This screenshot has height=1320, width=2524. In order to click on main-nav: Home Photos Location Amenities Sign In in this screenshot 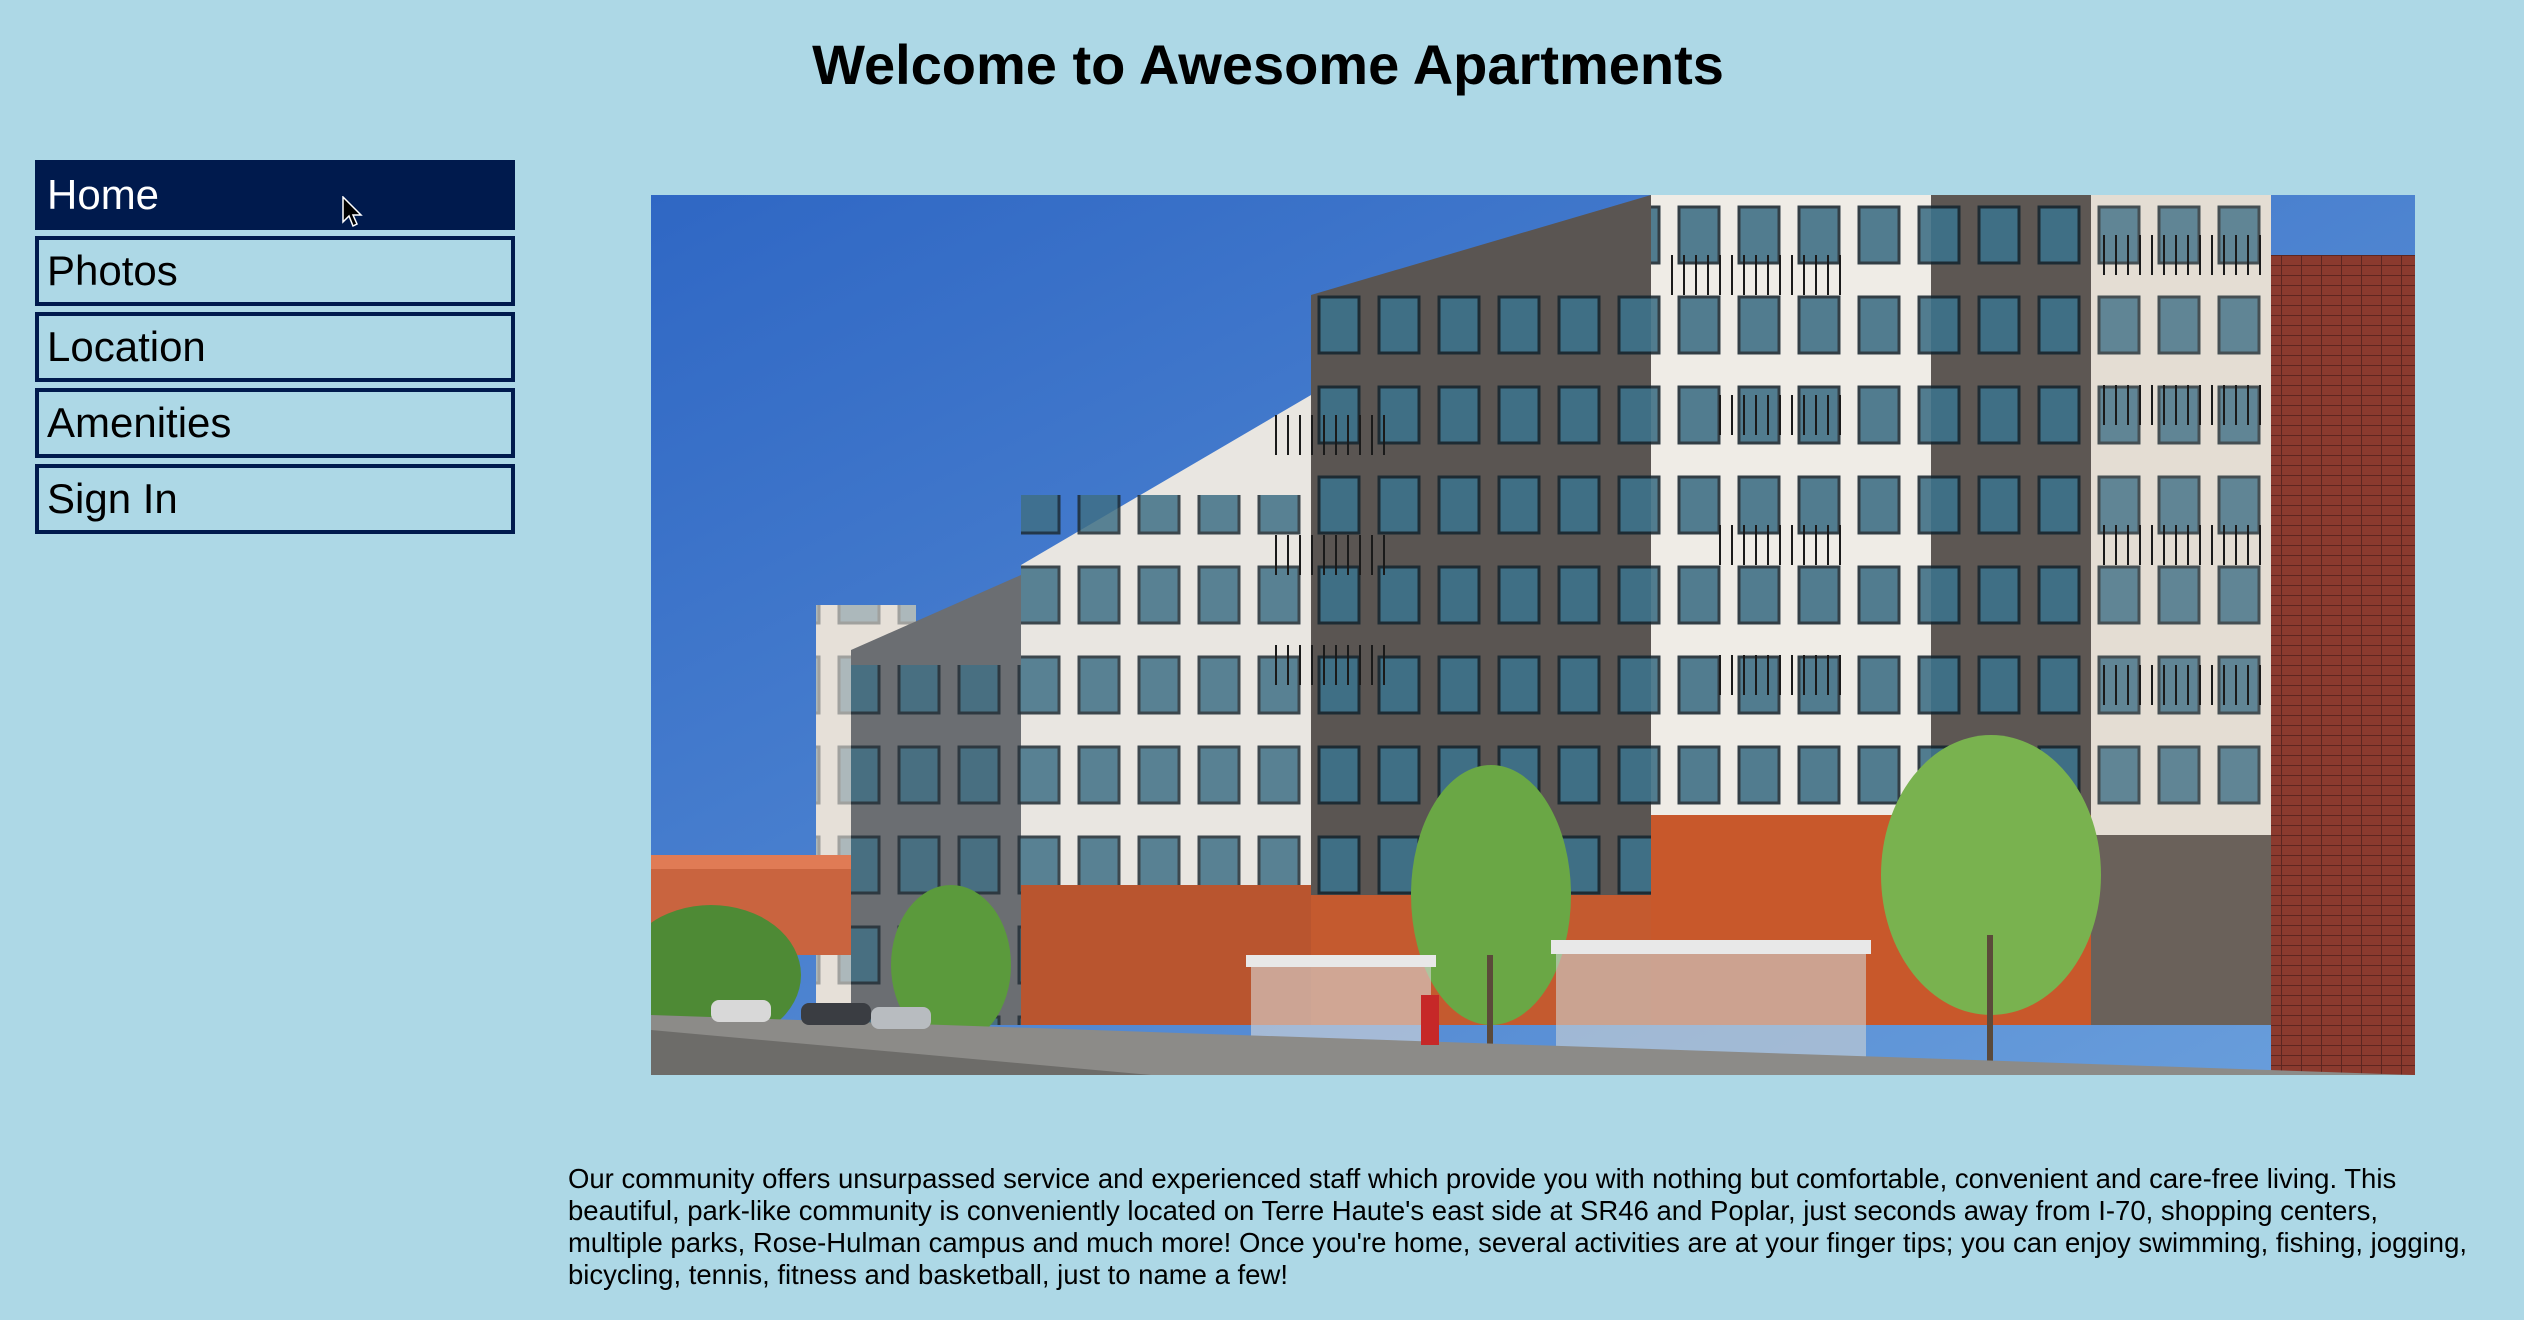, I will do `click(275, 350)`.